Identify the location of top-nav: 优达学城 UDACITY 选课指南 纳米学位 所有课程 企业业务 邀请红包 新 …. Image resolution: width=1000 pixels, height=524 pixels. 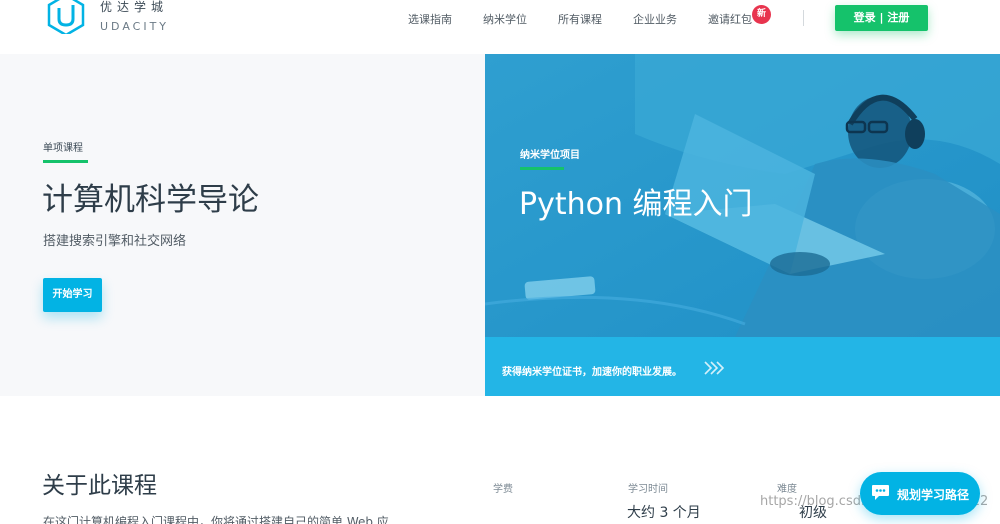
(500, 27).